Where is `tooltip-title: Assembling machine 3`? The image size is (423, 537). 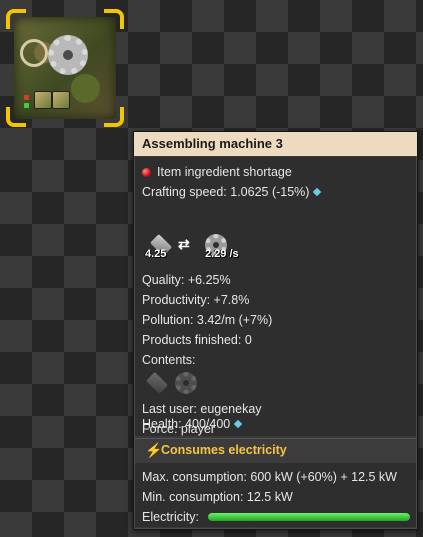
tooltip-title: Assembling machine 3 is located at coordinates (275, 144).